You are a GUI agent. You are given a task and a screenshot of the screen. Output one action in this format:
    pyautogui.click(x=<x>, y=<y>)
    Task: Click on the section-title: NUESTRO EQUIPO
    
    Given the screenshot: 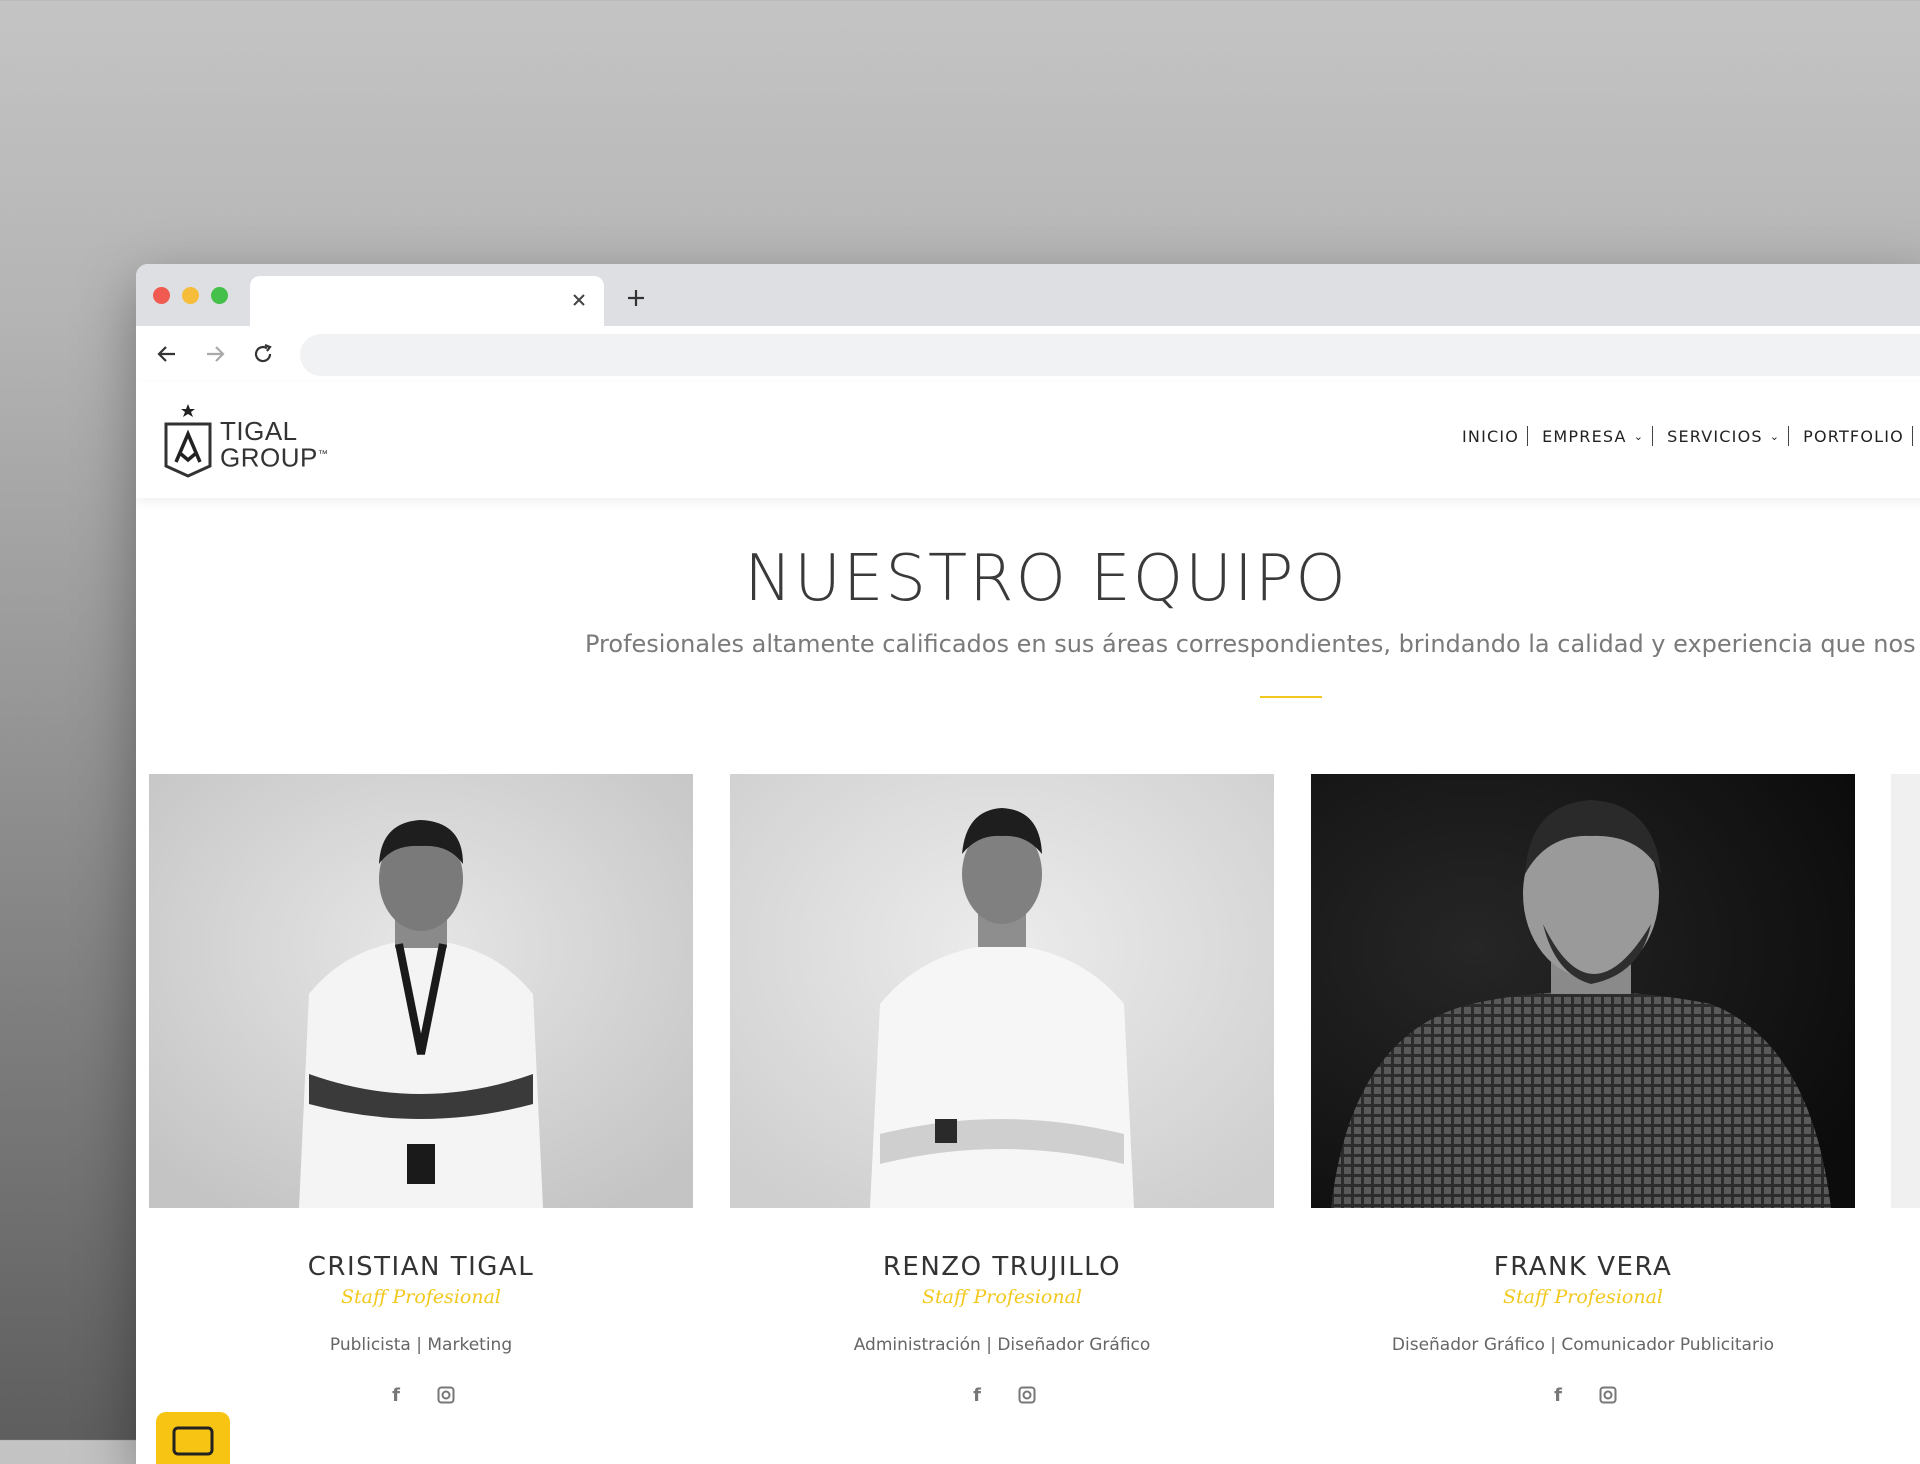 What is the action you would take?
    pyautogui.click(x=1046, y=579)
    